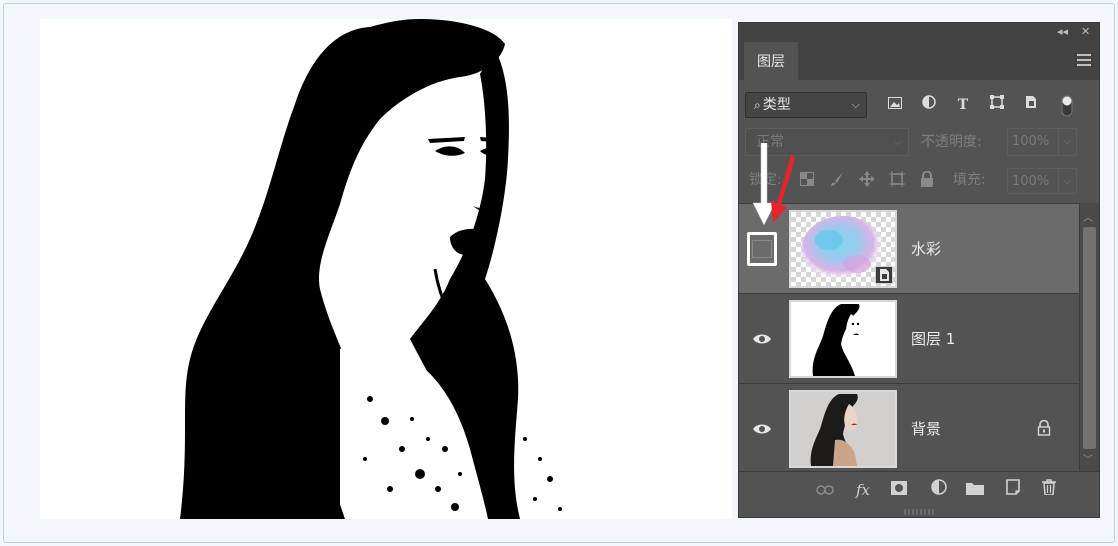  I want to click on new-layer-icon, so click(1013, 490).